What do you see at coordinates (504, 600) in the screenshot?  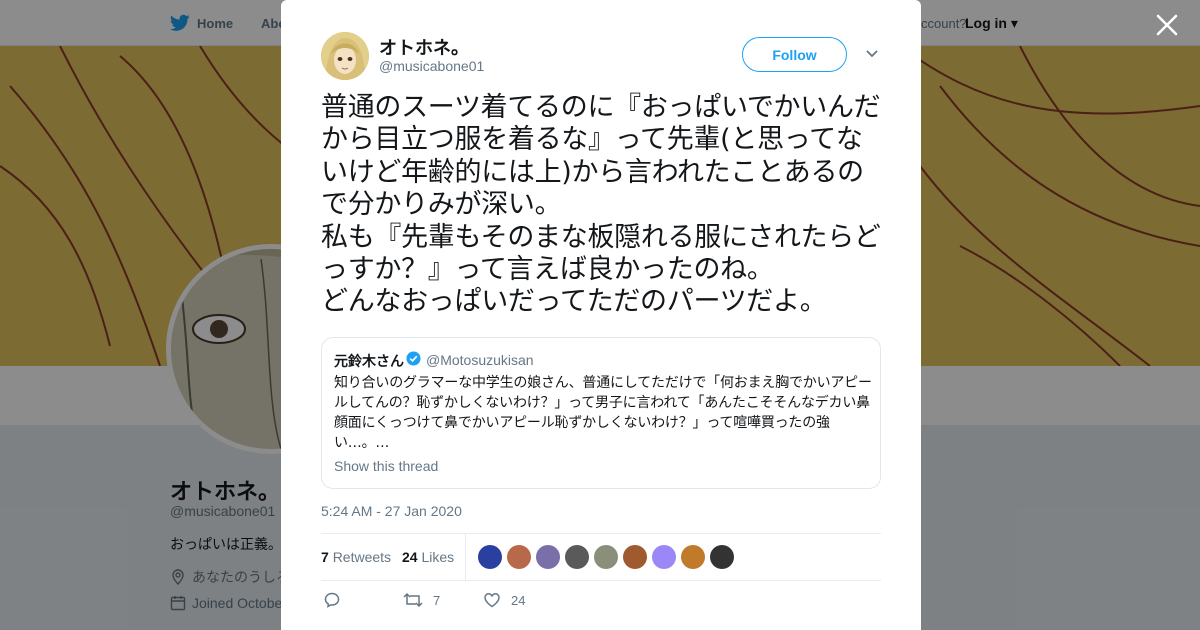 I see `like-button: 24` at bounding box center [504, 600].